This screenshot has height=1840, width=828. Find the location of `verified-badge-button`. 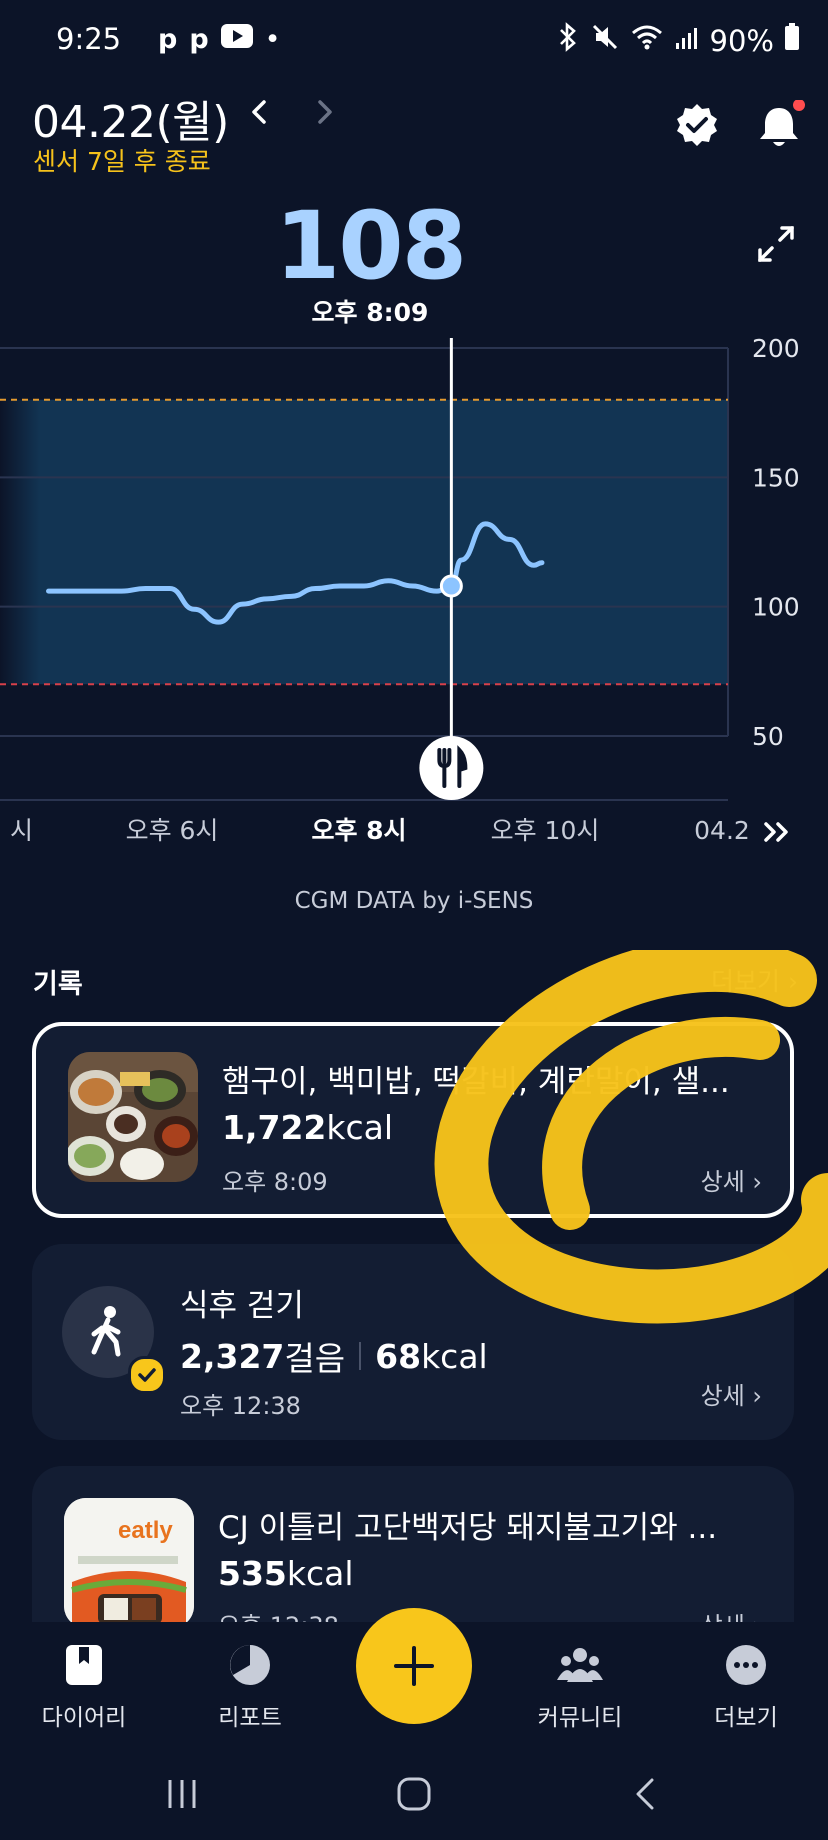

verified-badge-button is located at coordinates (697, 125).